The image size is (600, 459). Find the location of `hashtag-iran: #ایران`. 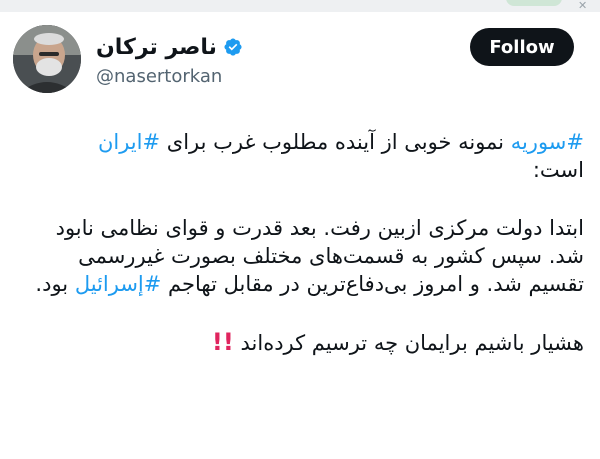

hashtag-iran: #ایران is located at coordinates (129, 142).